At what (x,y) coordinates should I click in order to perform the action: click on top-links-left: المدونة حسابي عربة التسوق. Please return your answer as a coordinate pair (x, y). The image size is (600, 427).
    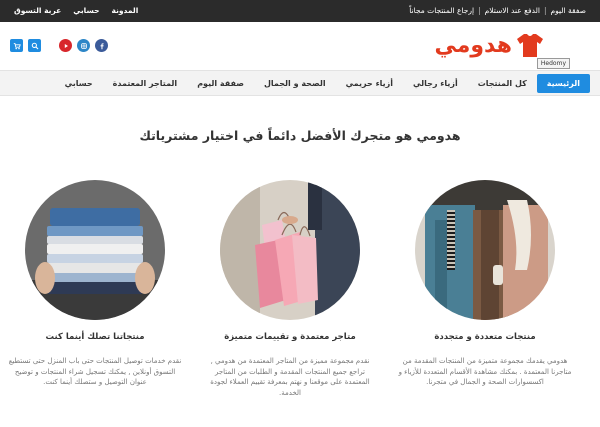
    Looking at the image, I should click on (76, 10).